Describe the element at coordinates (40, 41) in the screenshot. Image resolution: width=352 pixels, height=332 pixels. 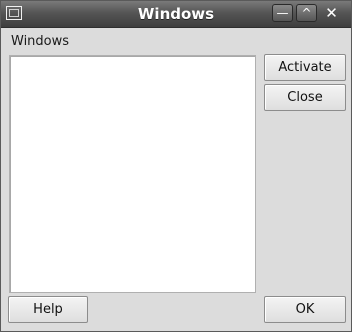
I see `windows-list-label: Windows` at that location.